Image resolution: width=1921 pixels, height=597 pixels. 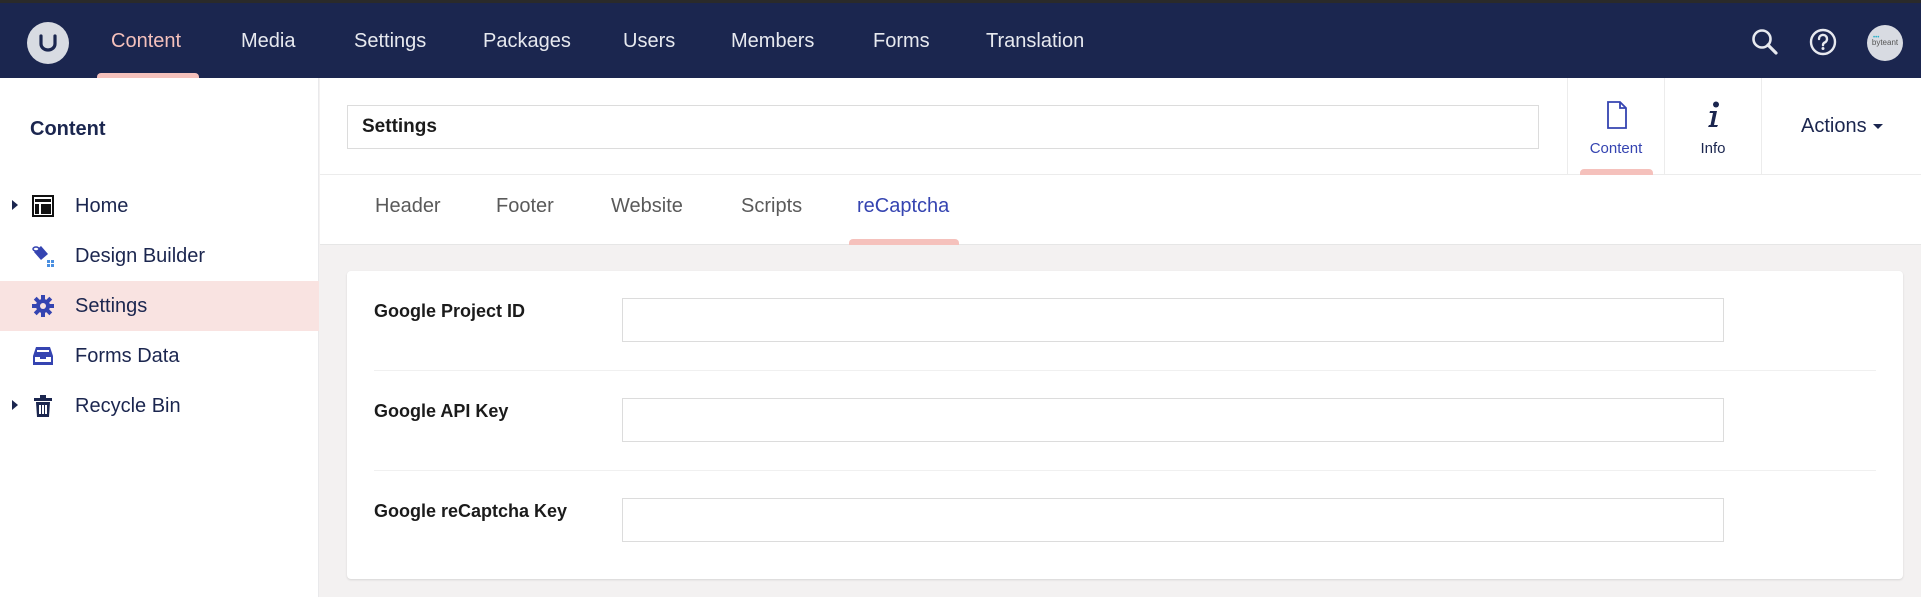 What do you see at coordinates (1713, 114) in the screenshot?
I see `info-icon` at bounding box center [1713, 114].